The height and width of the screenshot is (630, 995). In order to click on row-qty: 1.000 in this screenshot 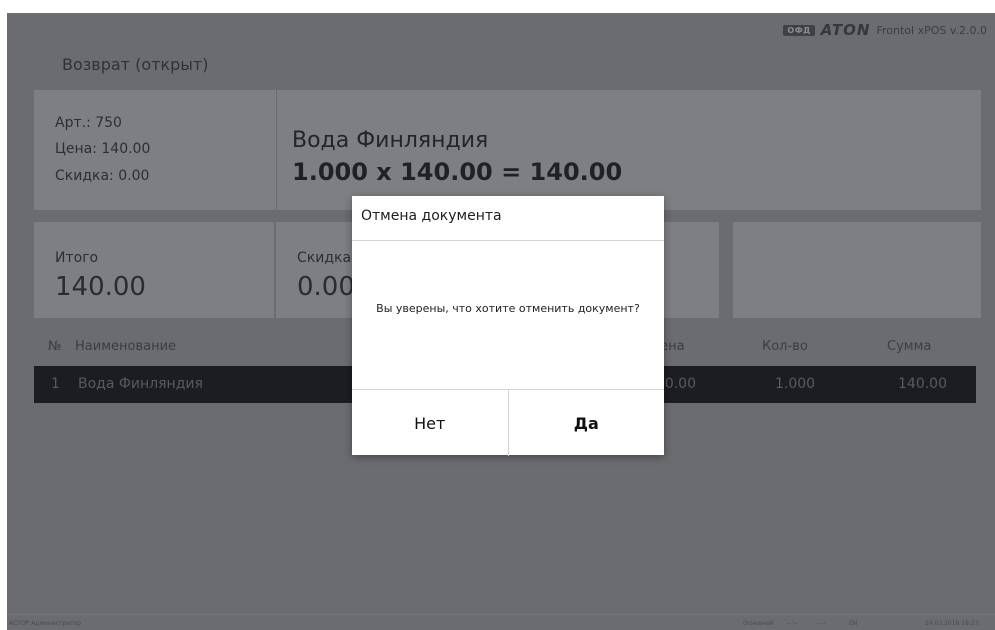, I will do `click(795, 384)`.